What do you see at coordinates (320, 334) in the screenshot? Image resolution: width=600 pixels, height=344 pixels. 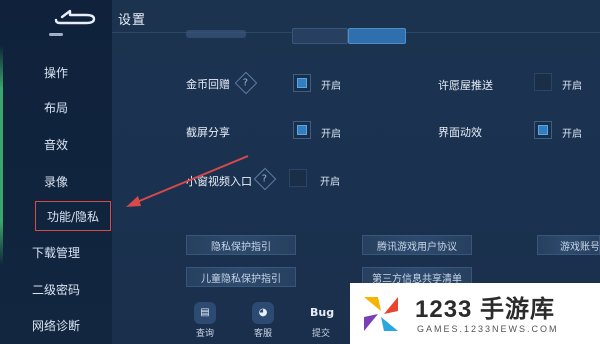 I see `submit-label: 提交` at bounding box center [320, 334].